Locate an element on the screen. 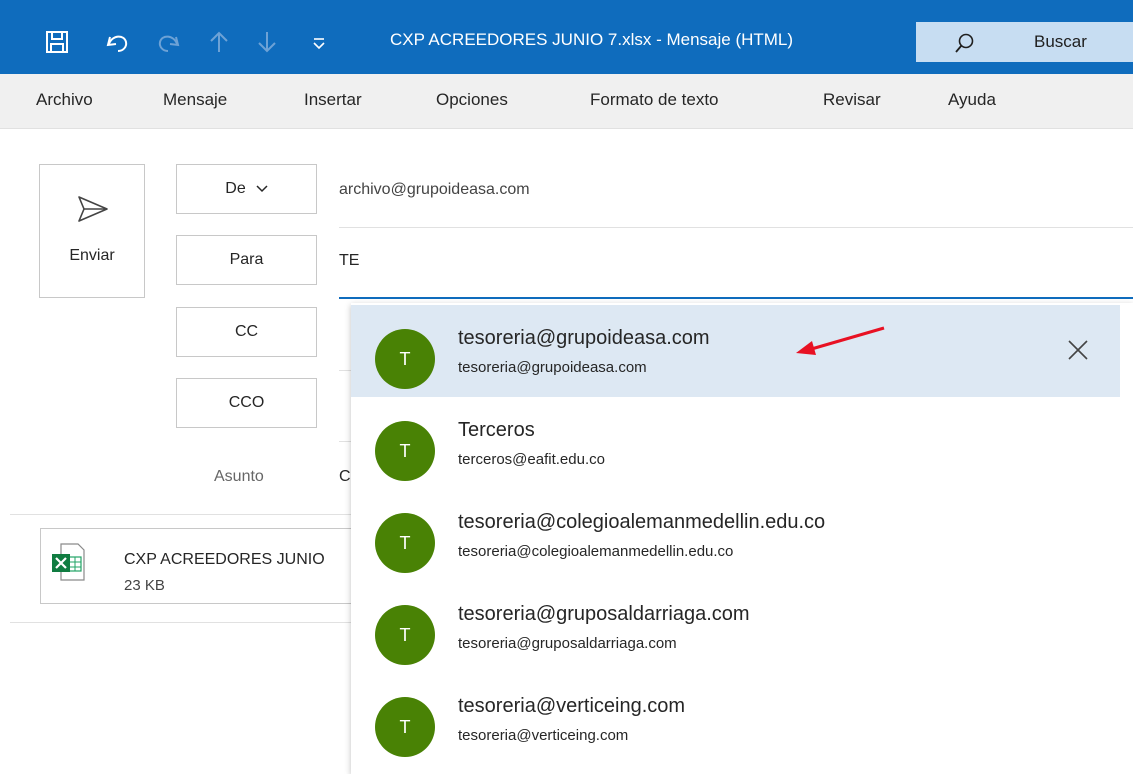 The height and width of the screenshot is (774, 1133). menu-revisar: Revisar is located at coordinates (852, 100).